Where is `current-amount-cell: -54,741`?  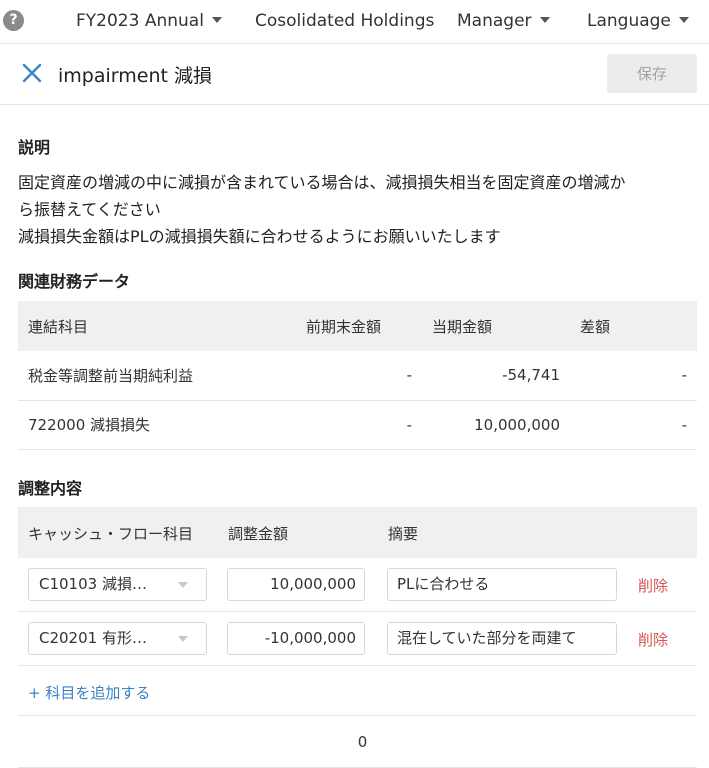
current-amount-cell: -54,741 is located at coordinates (496, 376).